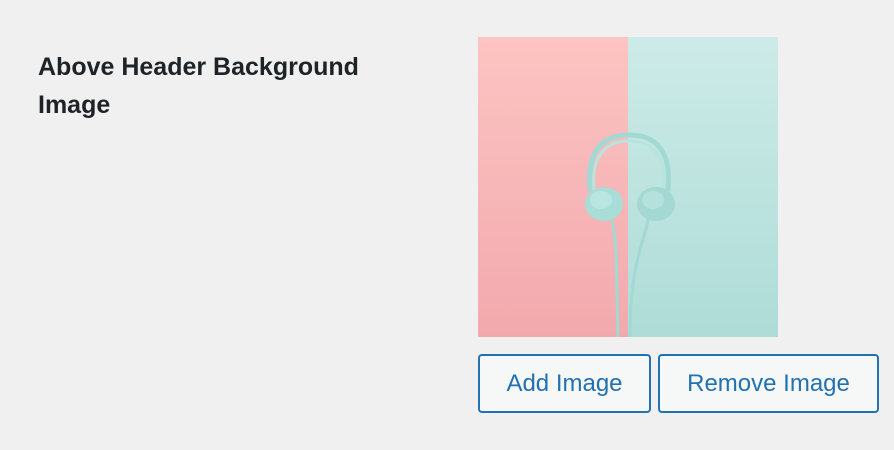 This screenshot has width=894, height=450. What do you see at coordinates (768, 383) in the screenshot?
I see `remove-image-button: Remove Image` at bounding box center [768, 383].